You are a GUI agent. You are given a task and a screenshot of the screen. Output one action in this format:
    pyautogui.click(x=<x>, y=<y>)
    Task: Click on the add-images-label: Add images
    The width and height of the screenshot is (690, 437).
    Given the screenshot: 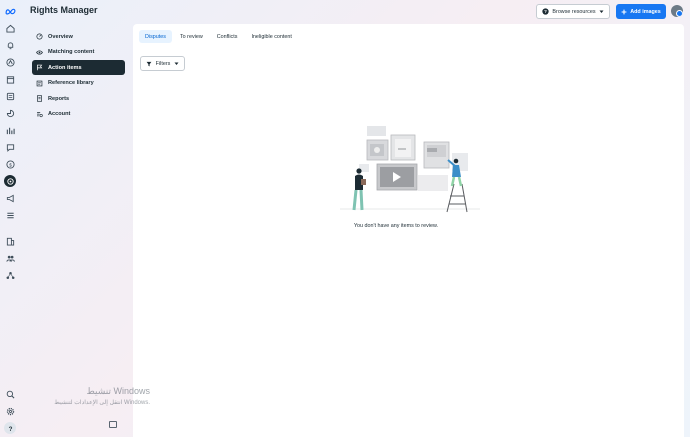 What is the action you would take?
    pyautogui.click(x=645, y=11)
    